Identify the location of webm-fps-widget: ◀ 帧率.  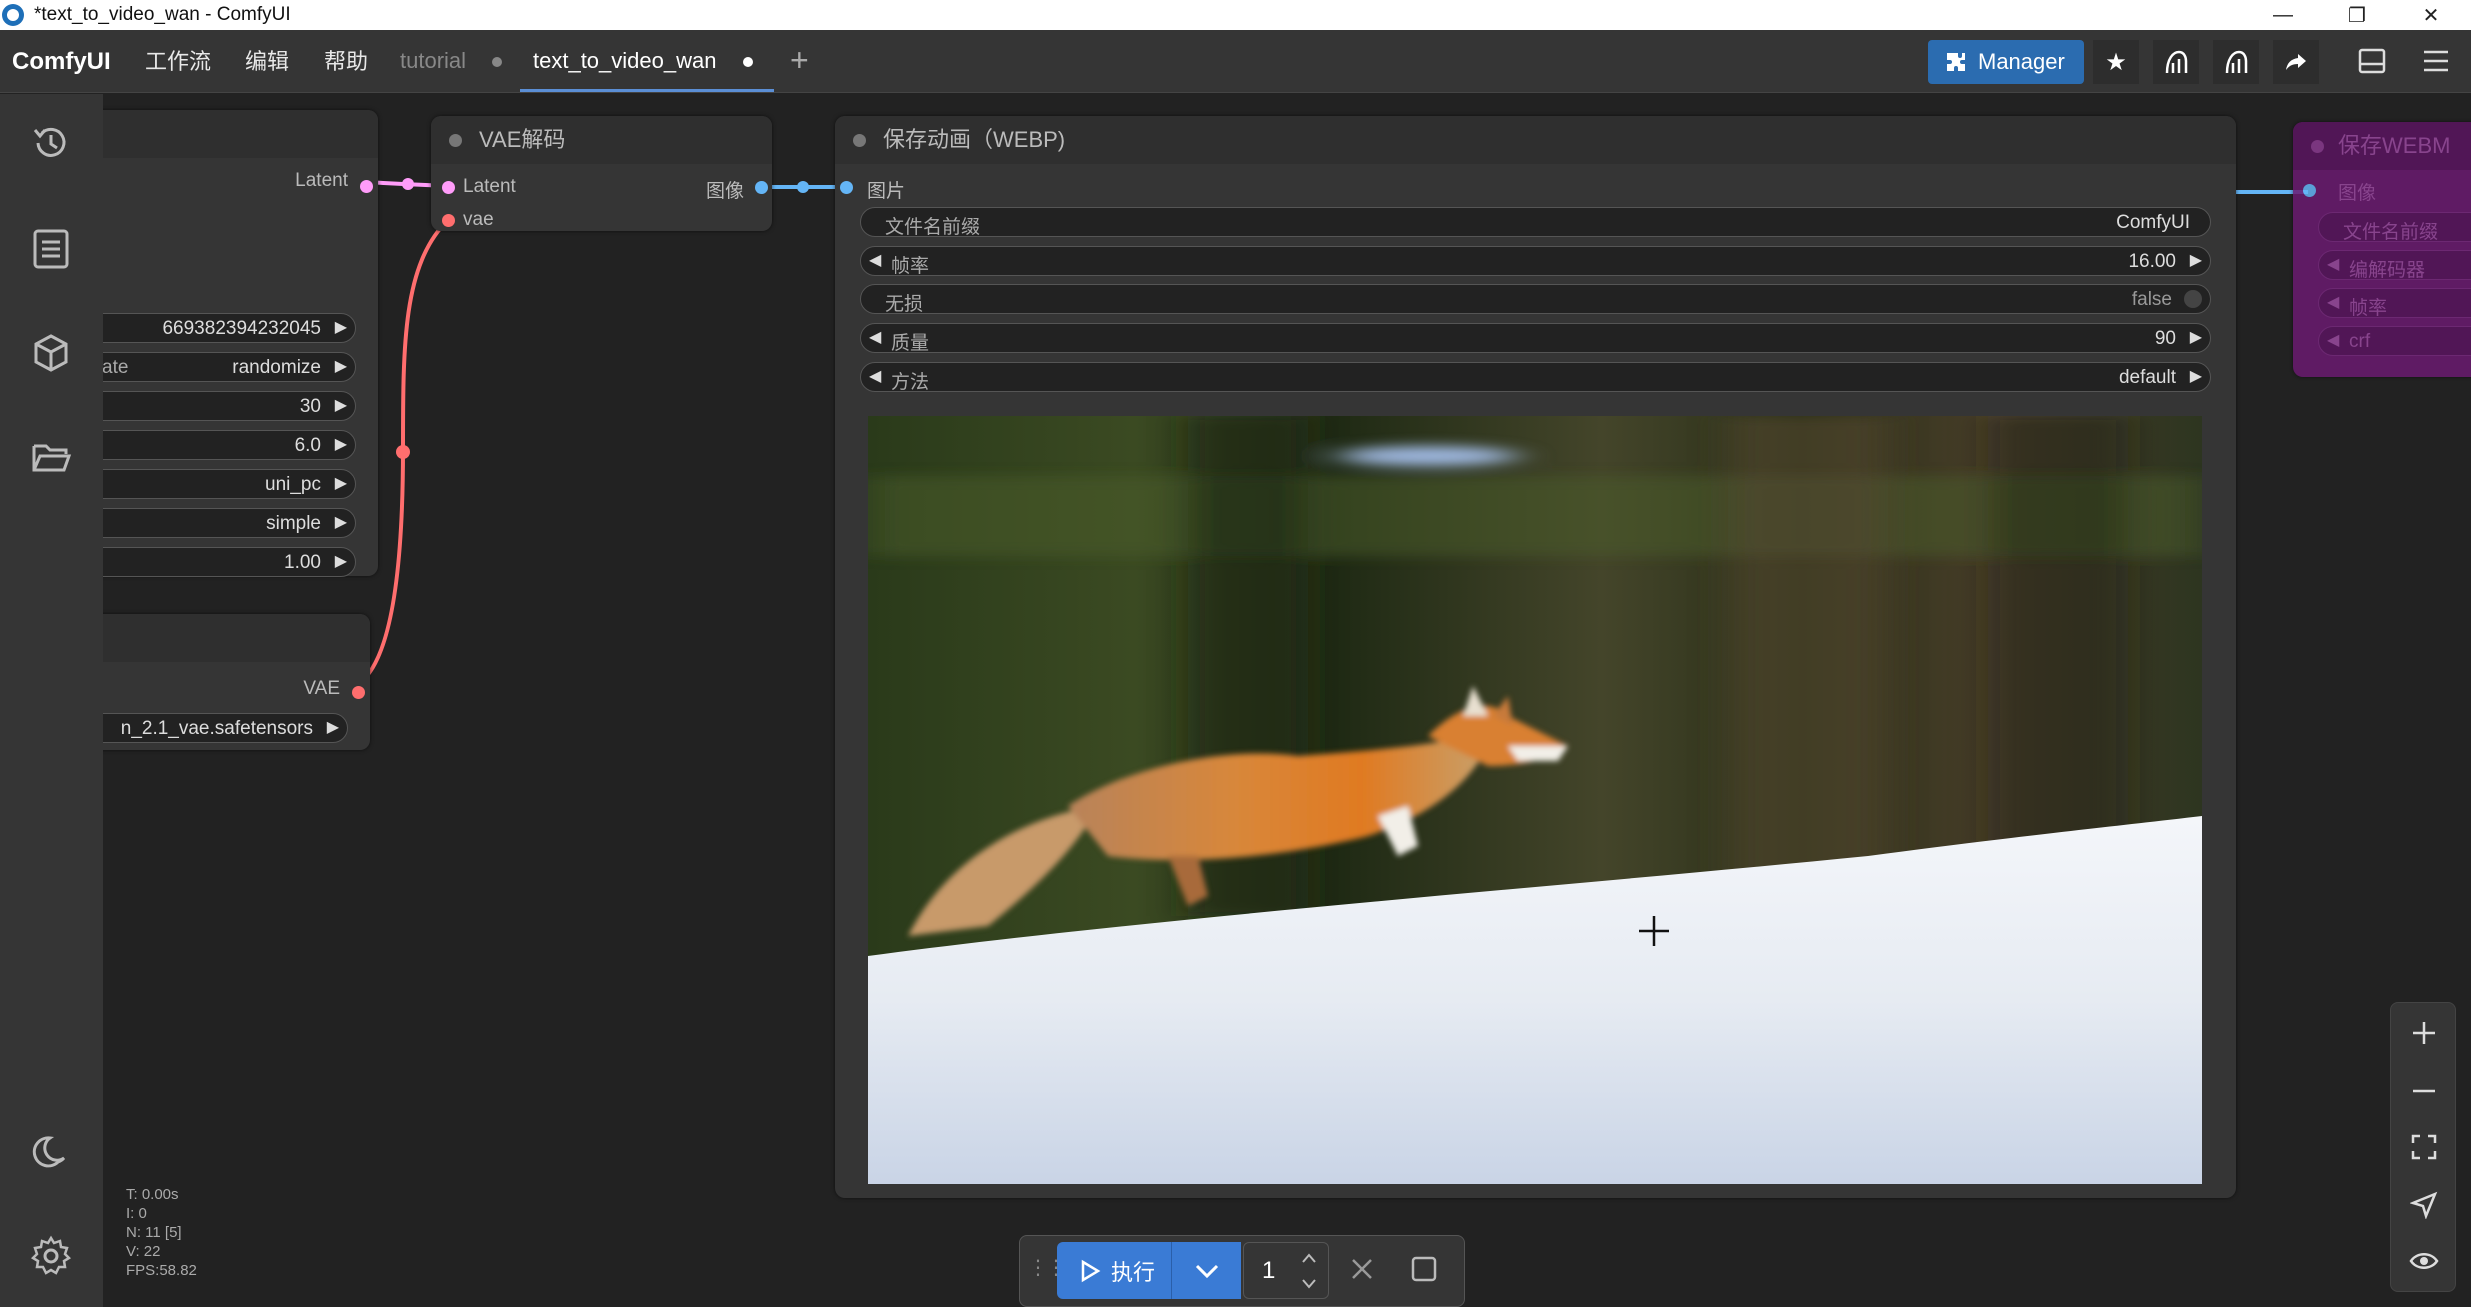
(2394, 303).